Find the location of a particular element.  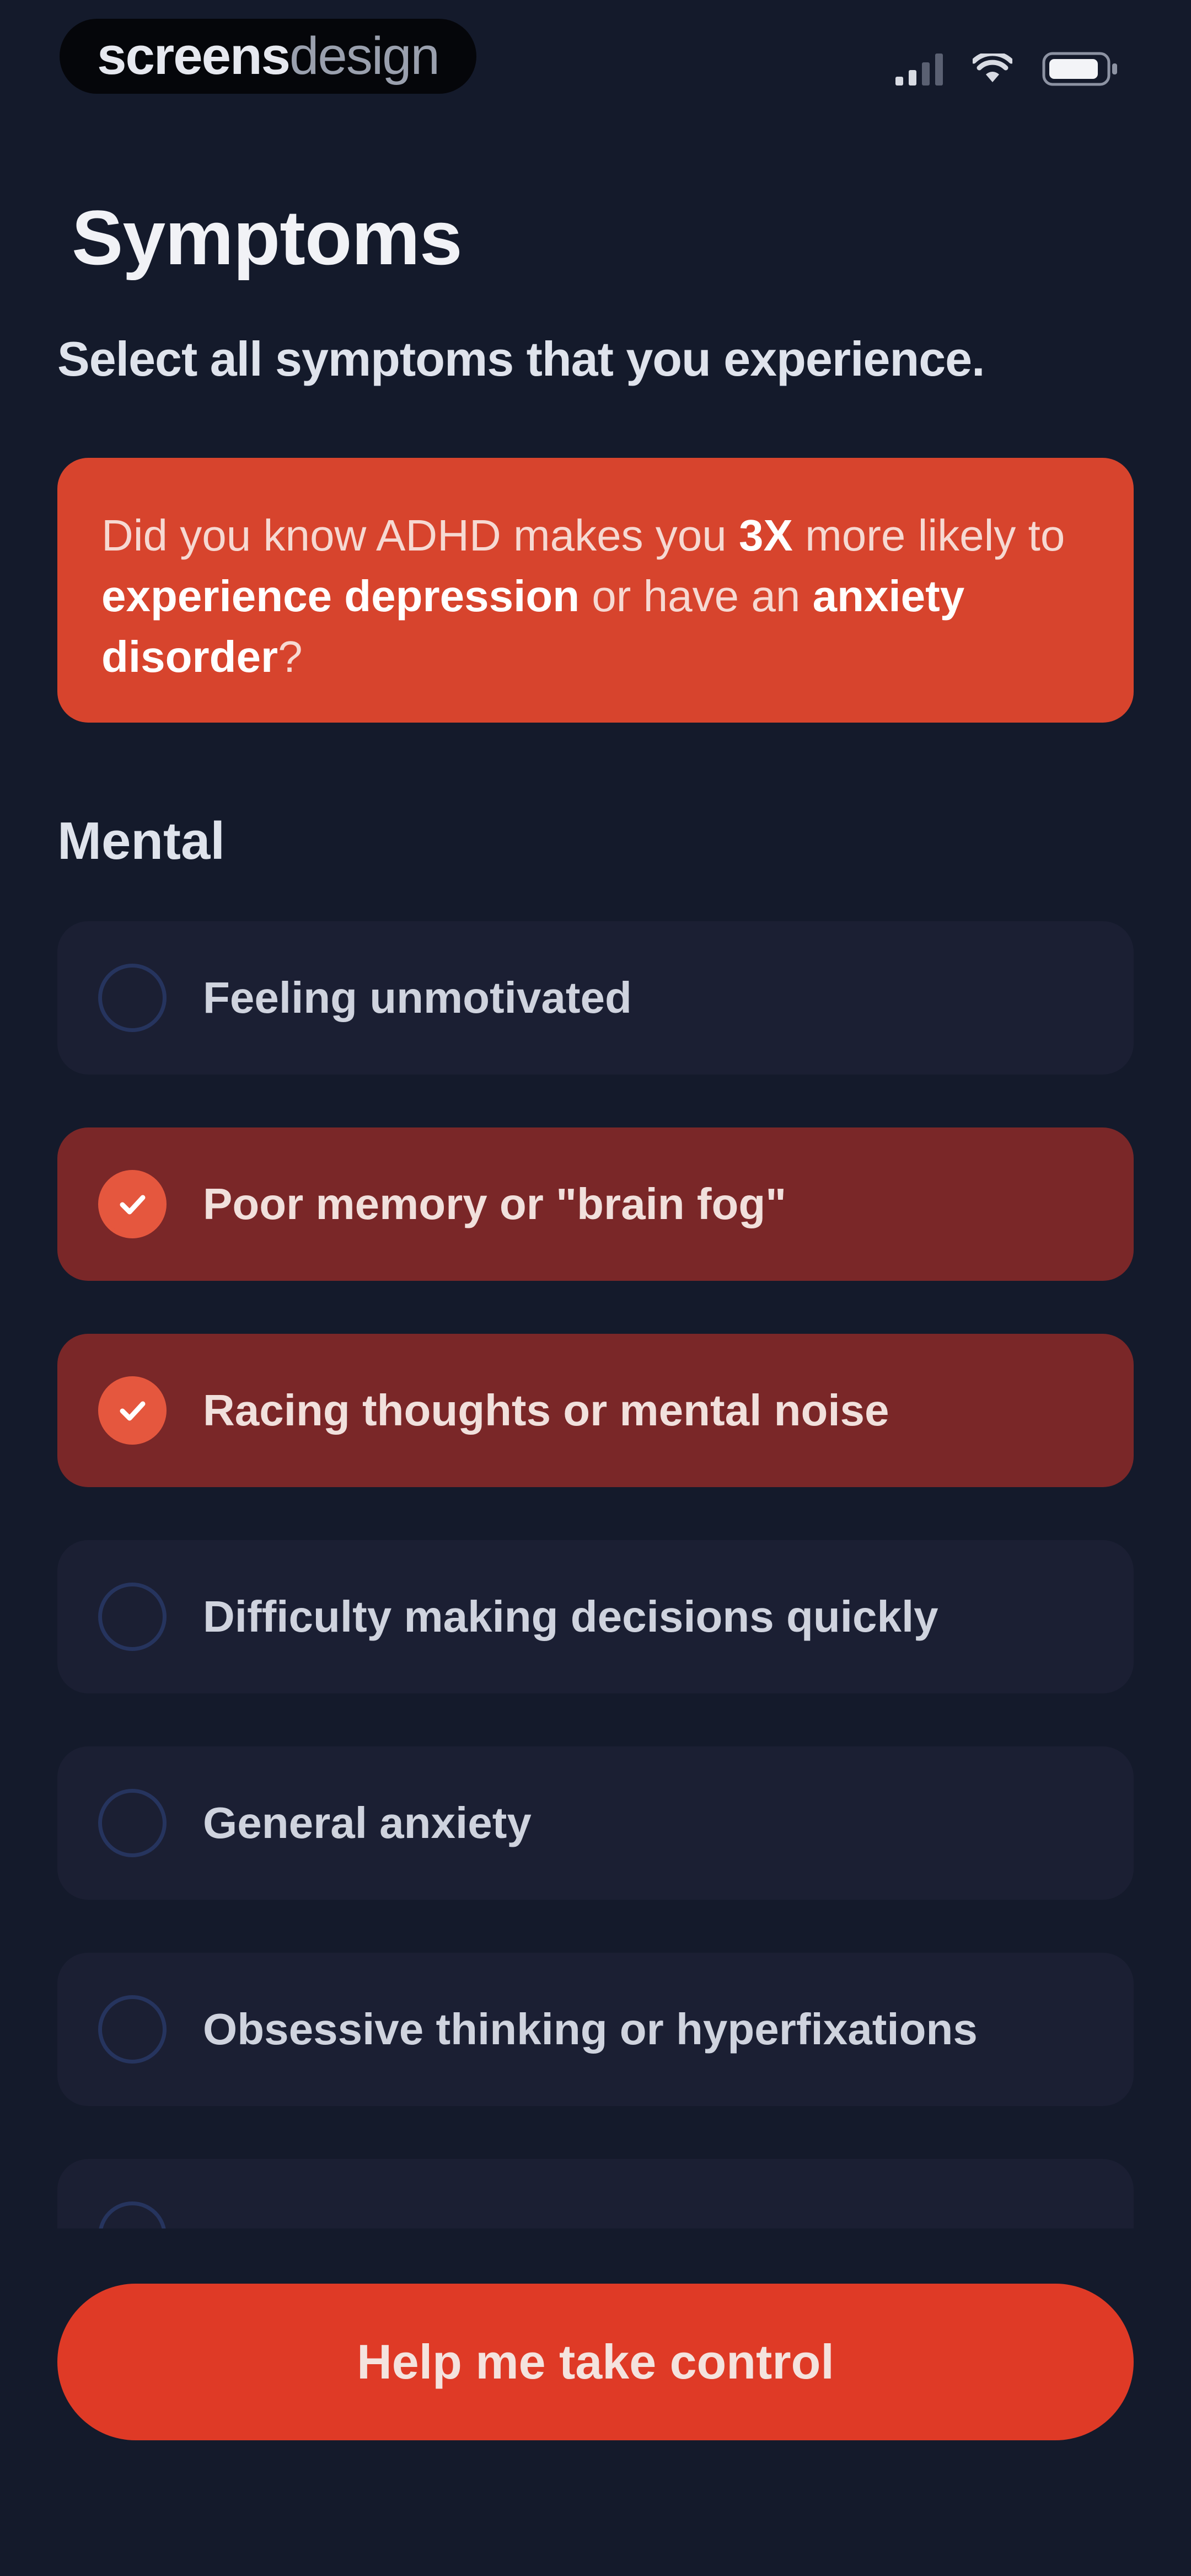

info-card-highlight: experience depression is located at coordinates (341, 596).